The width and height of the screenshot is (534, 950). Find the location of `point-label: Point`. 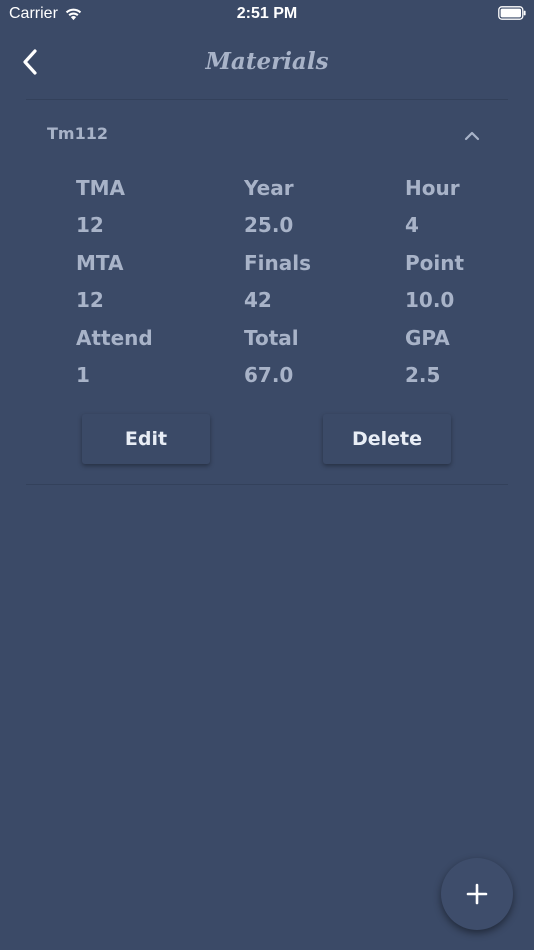

point-label: Point is located at coordinates (435, 263).